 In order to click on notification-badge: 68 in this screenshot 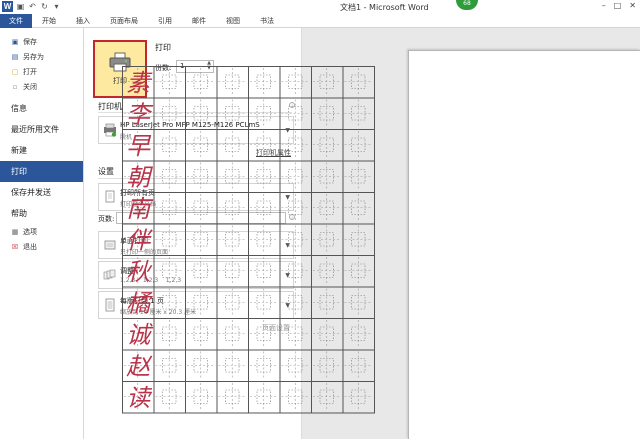, I will do `click(467, 5)`.